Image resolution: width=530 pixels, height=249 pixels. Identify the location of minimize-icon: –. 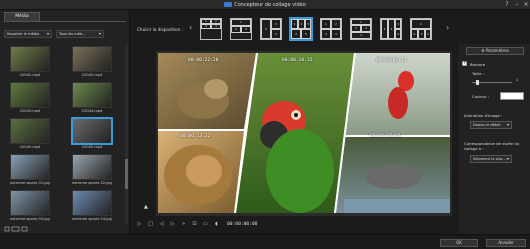
(517, 5).